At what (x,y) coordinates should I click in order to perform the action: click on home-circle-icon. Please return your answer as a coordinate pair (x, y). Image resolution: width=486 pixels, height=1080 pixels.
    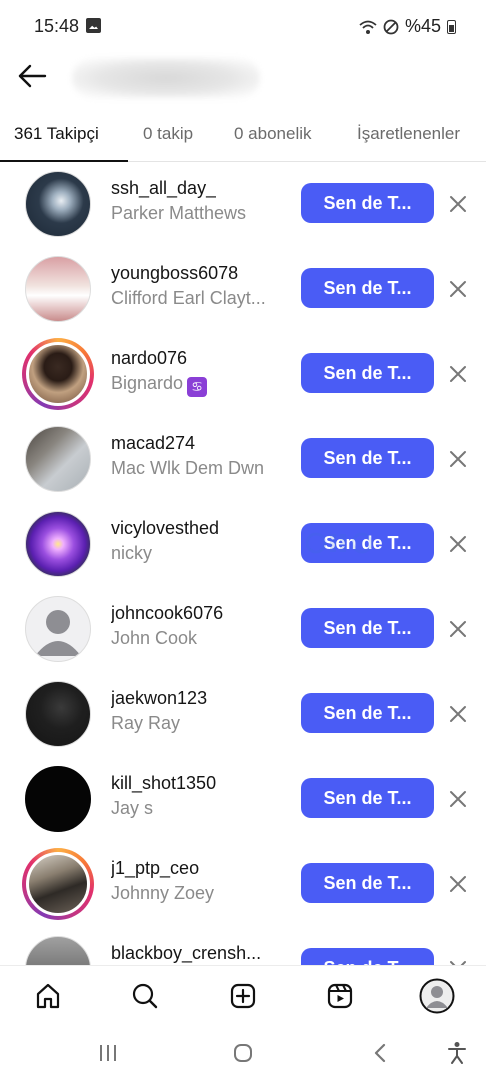
    Looking at the image, I should click on (243, 1053).